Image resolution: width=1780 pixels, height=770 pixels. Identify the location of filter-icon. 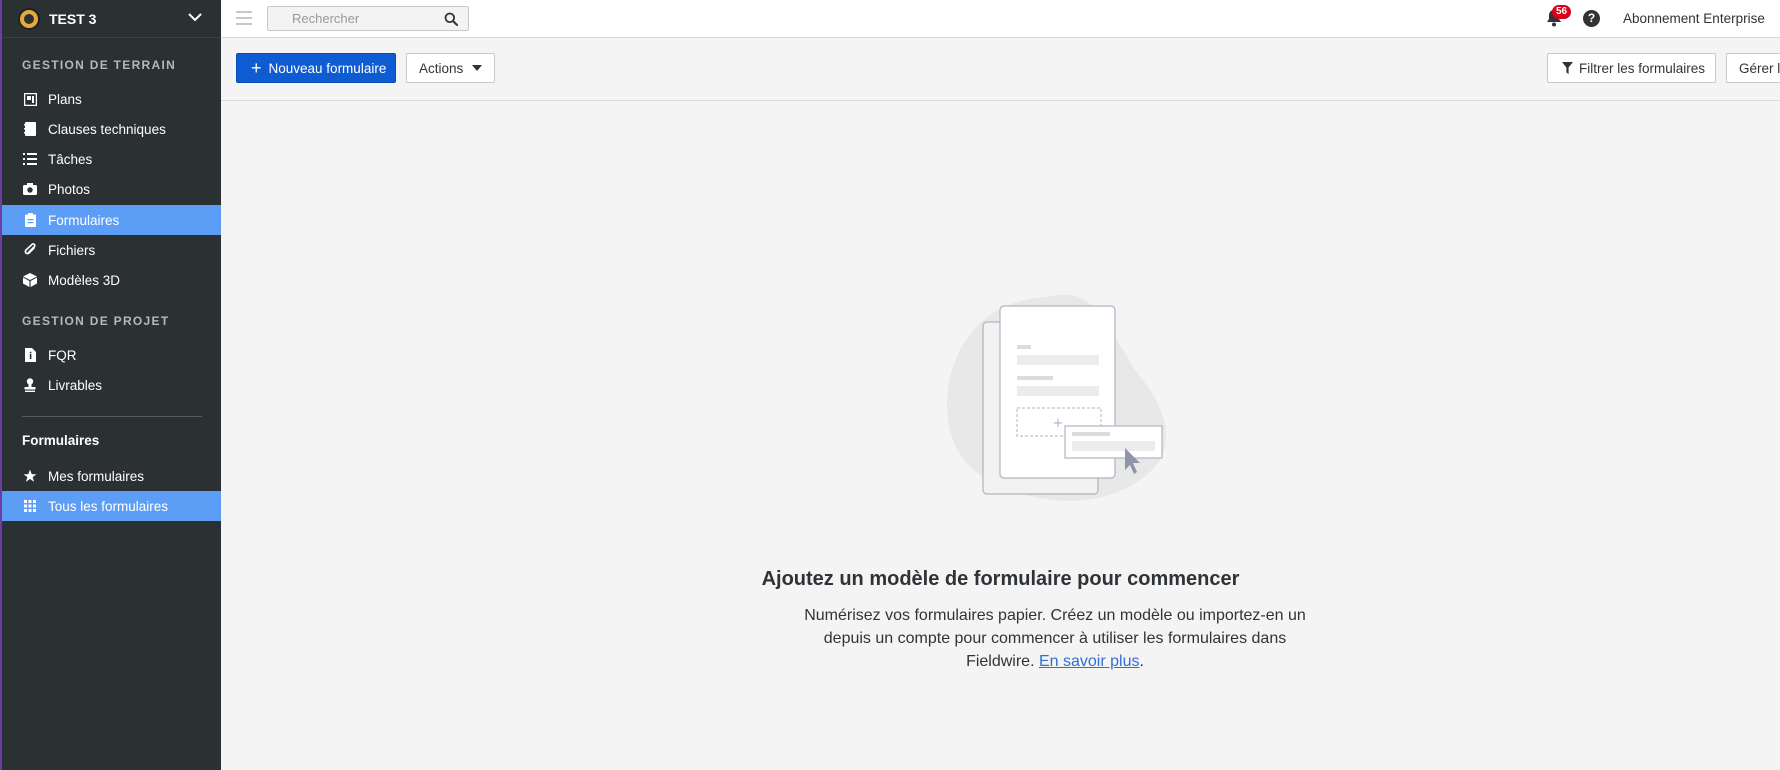
(1567, 68).